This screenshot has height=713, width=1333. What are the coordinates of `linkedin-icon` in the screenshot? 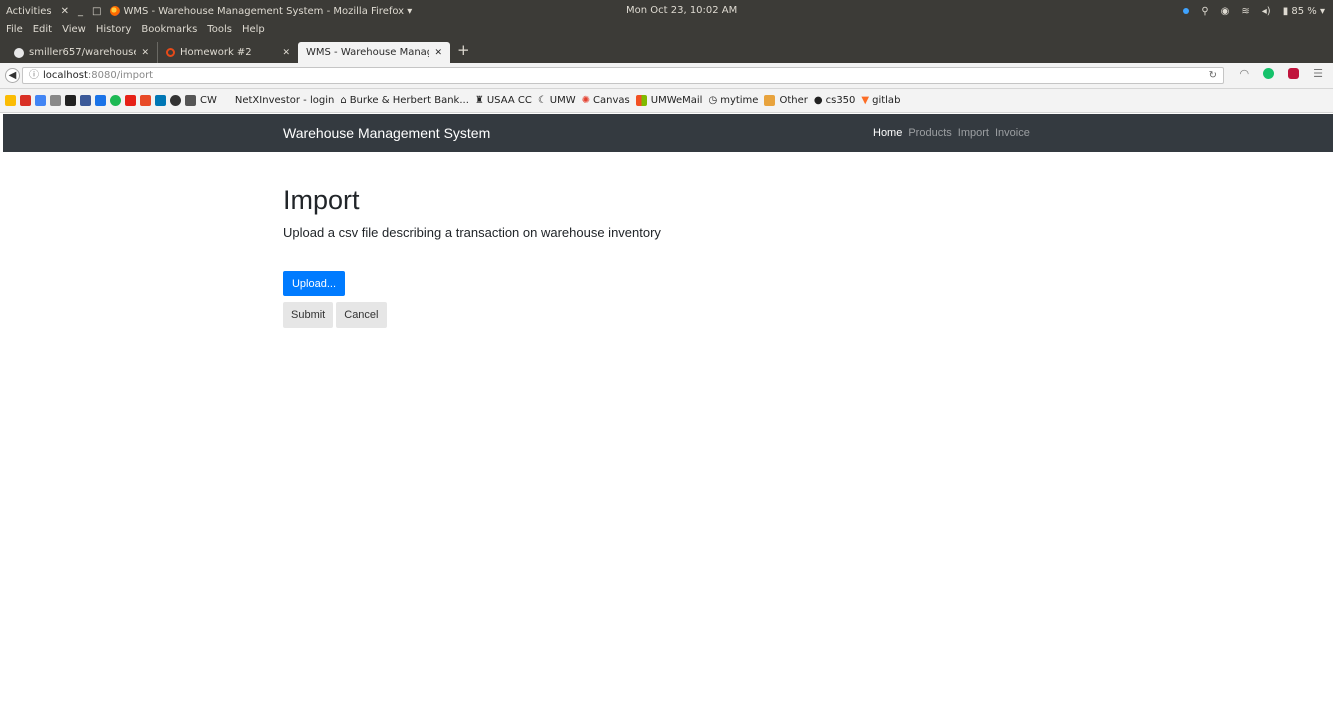 It's located at (160, 100).